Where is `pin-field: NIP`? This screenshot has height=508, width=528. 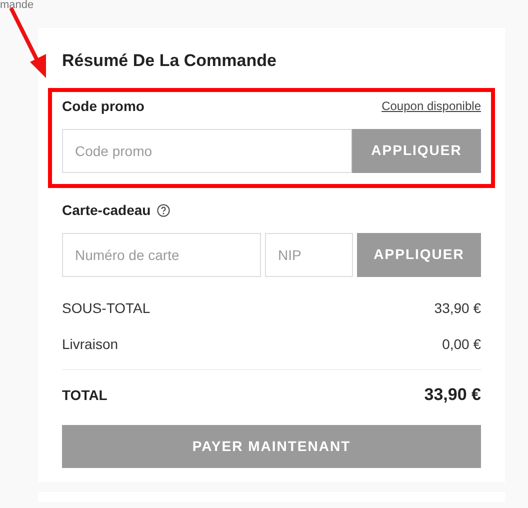
pin-field: NIP is located at coordinates (309, 254).